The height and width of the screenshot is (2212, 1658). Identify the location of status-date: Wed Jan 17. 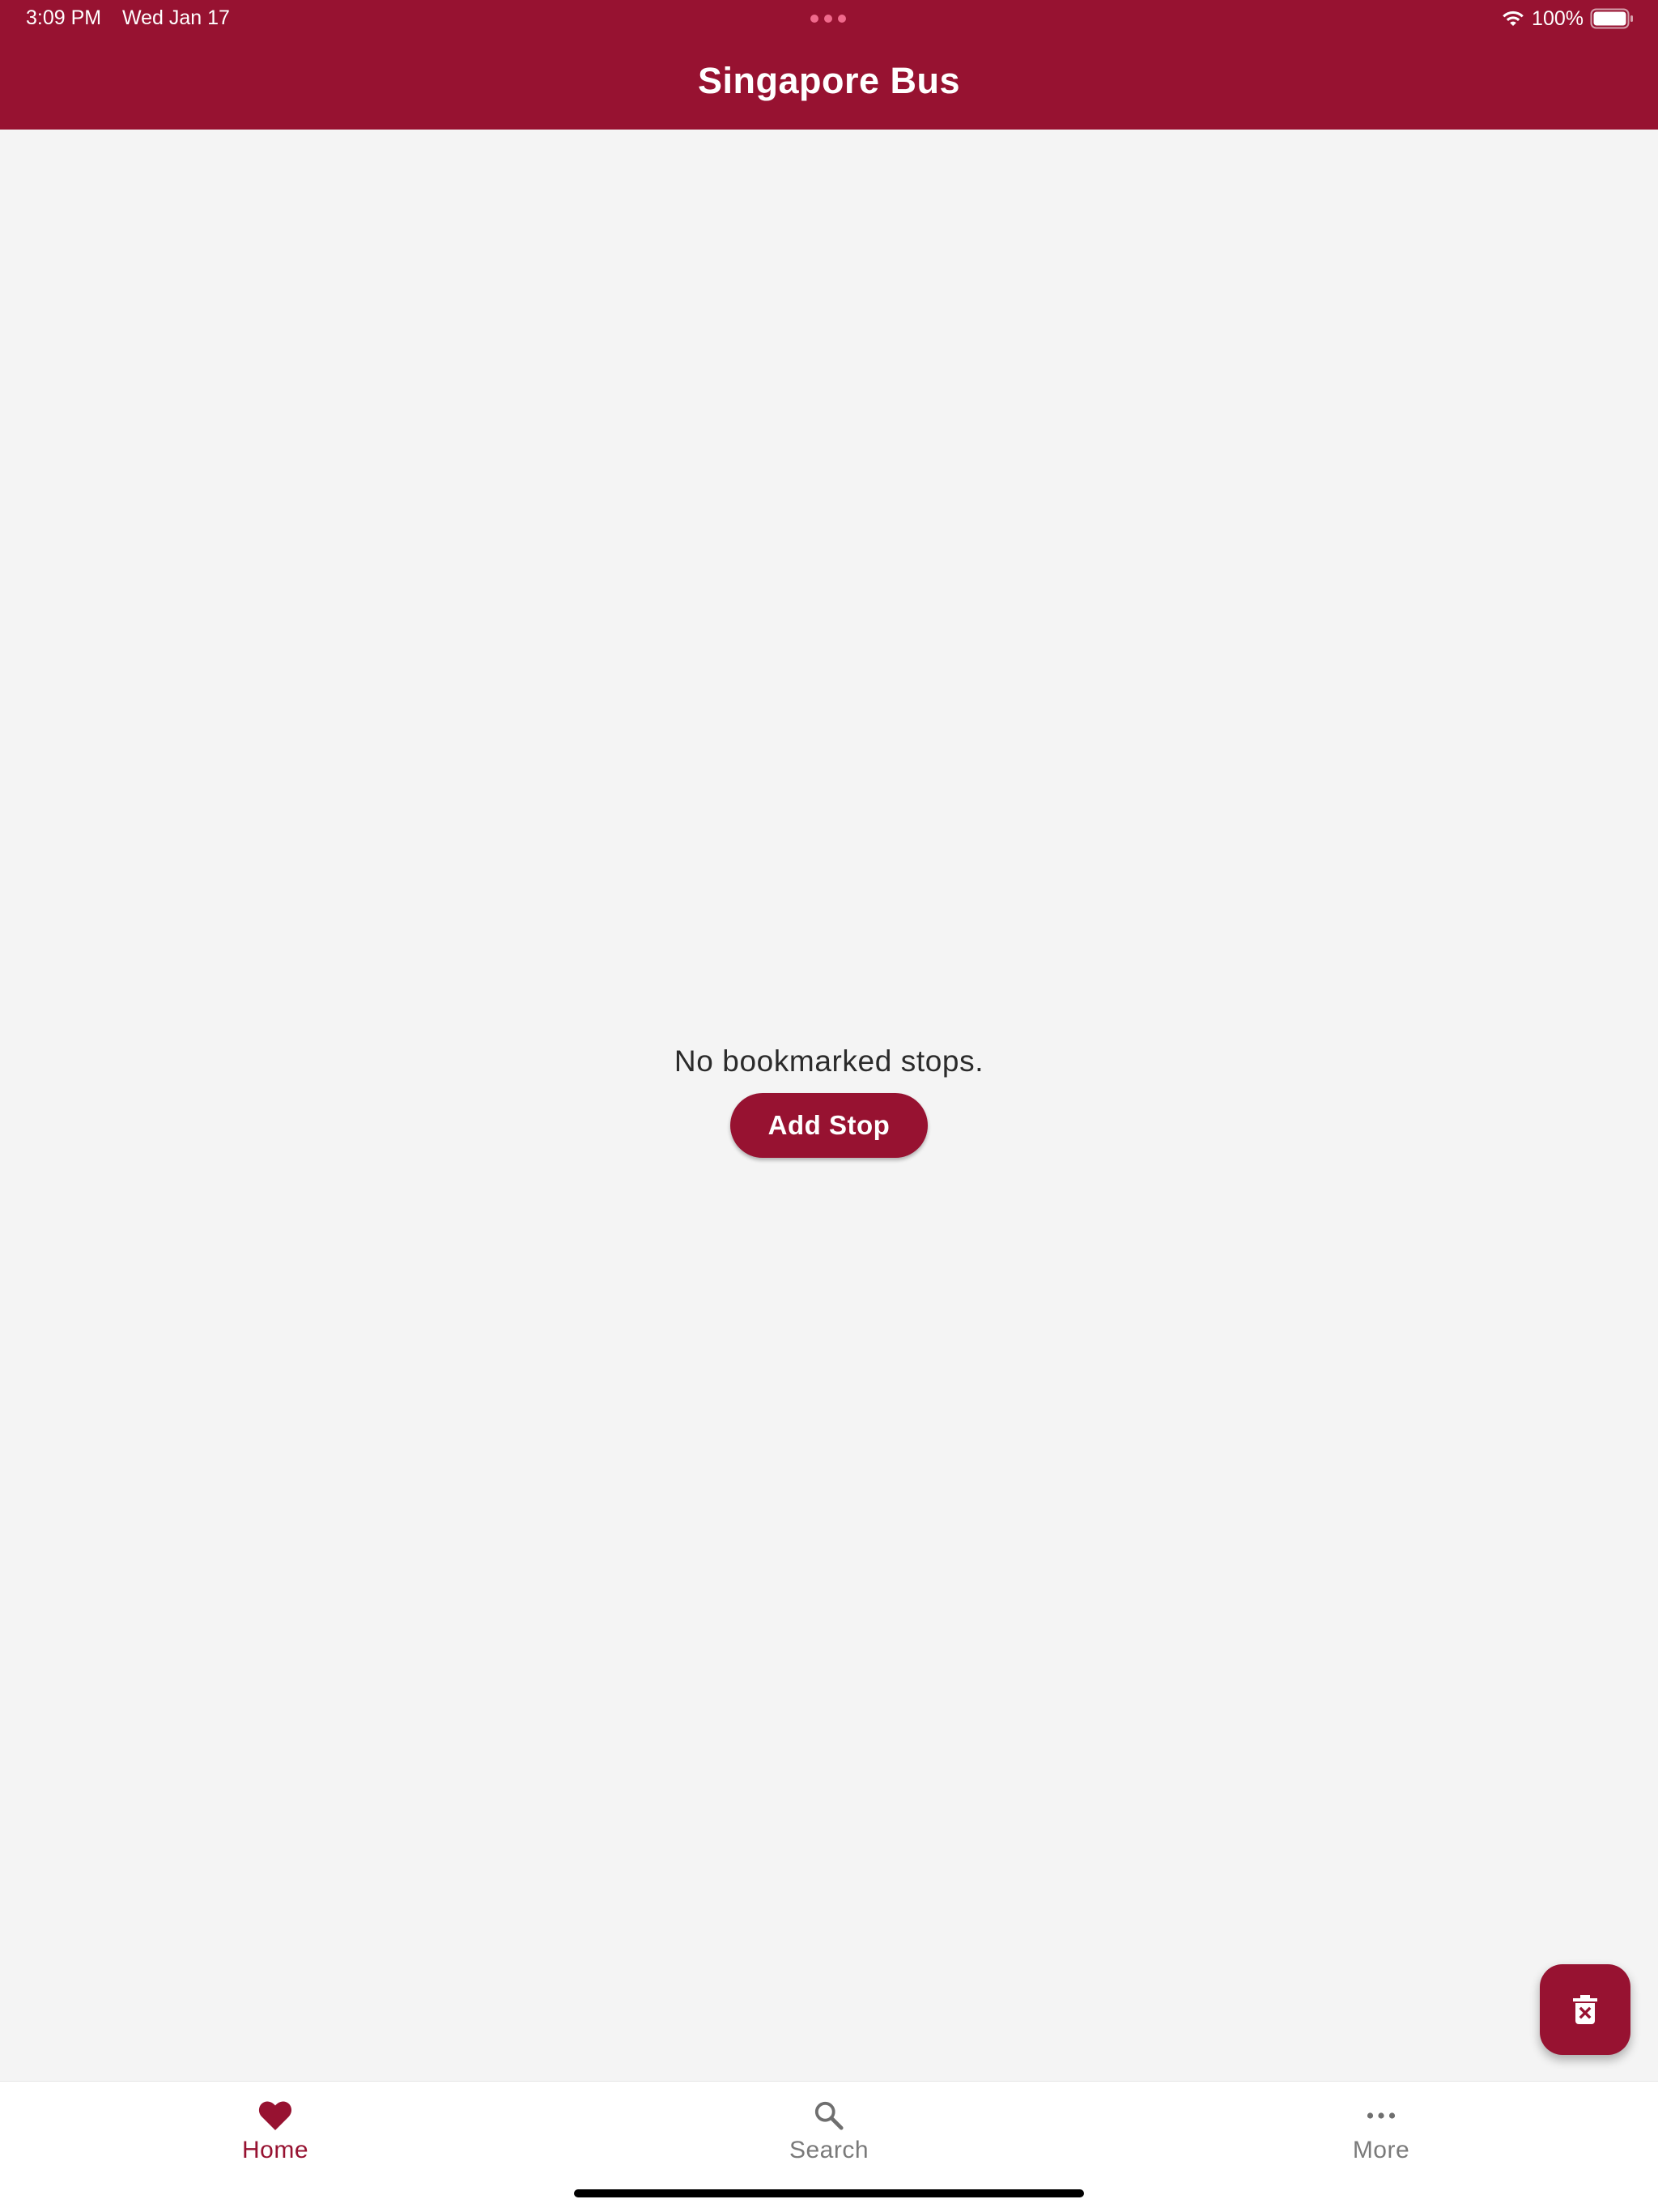
(176, 18).